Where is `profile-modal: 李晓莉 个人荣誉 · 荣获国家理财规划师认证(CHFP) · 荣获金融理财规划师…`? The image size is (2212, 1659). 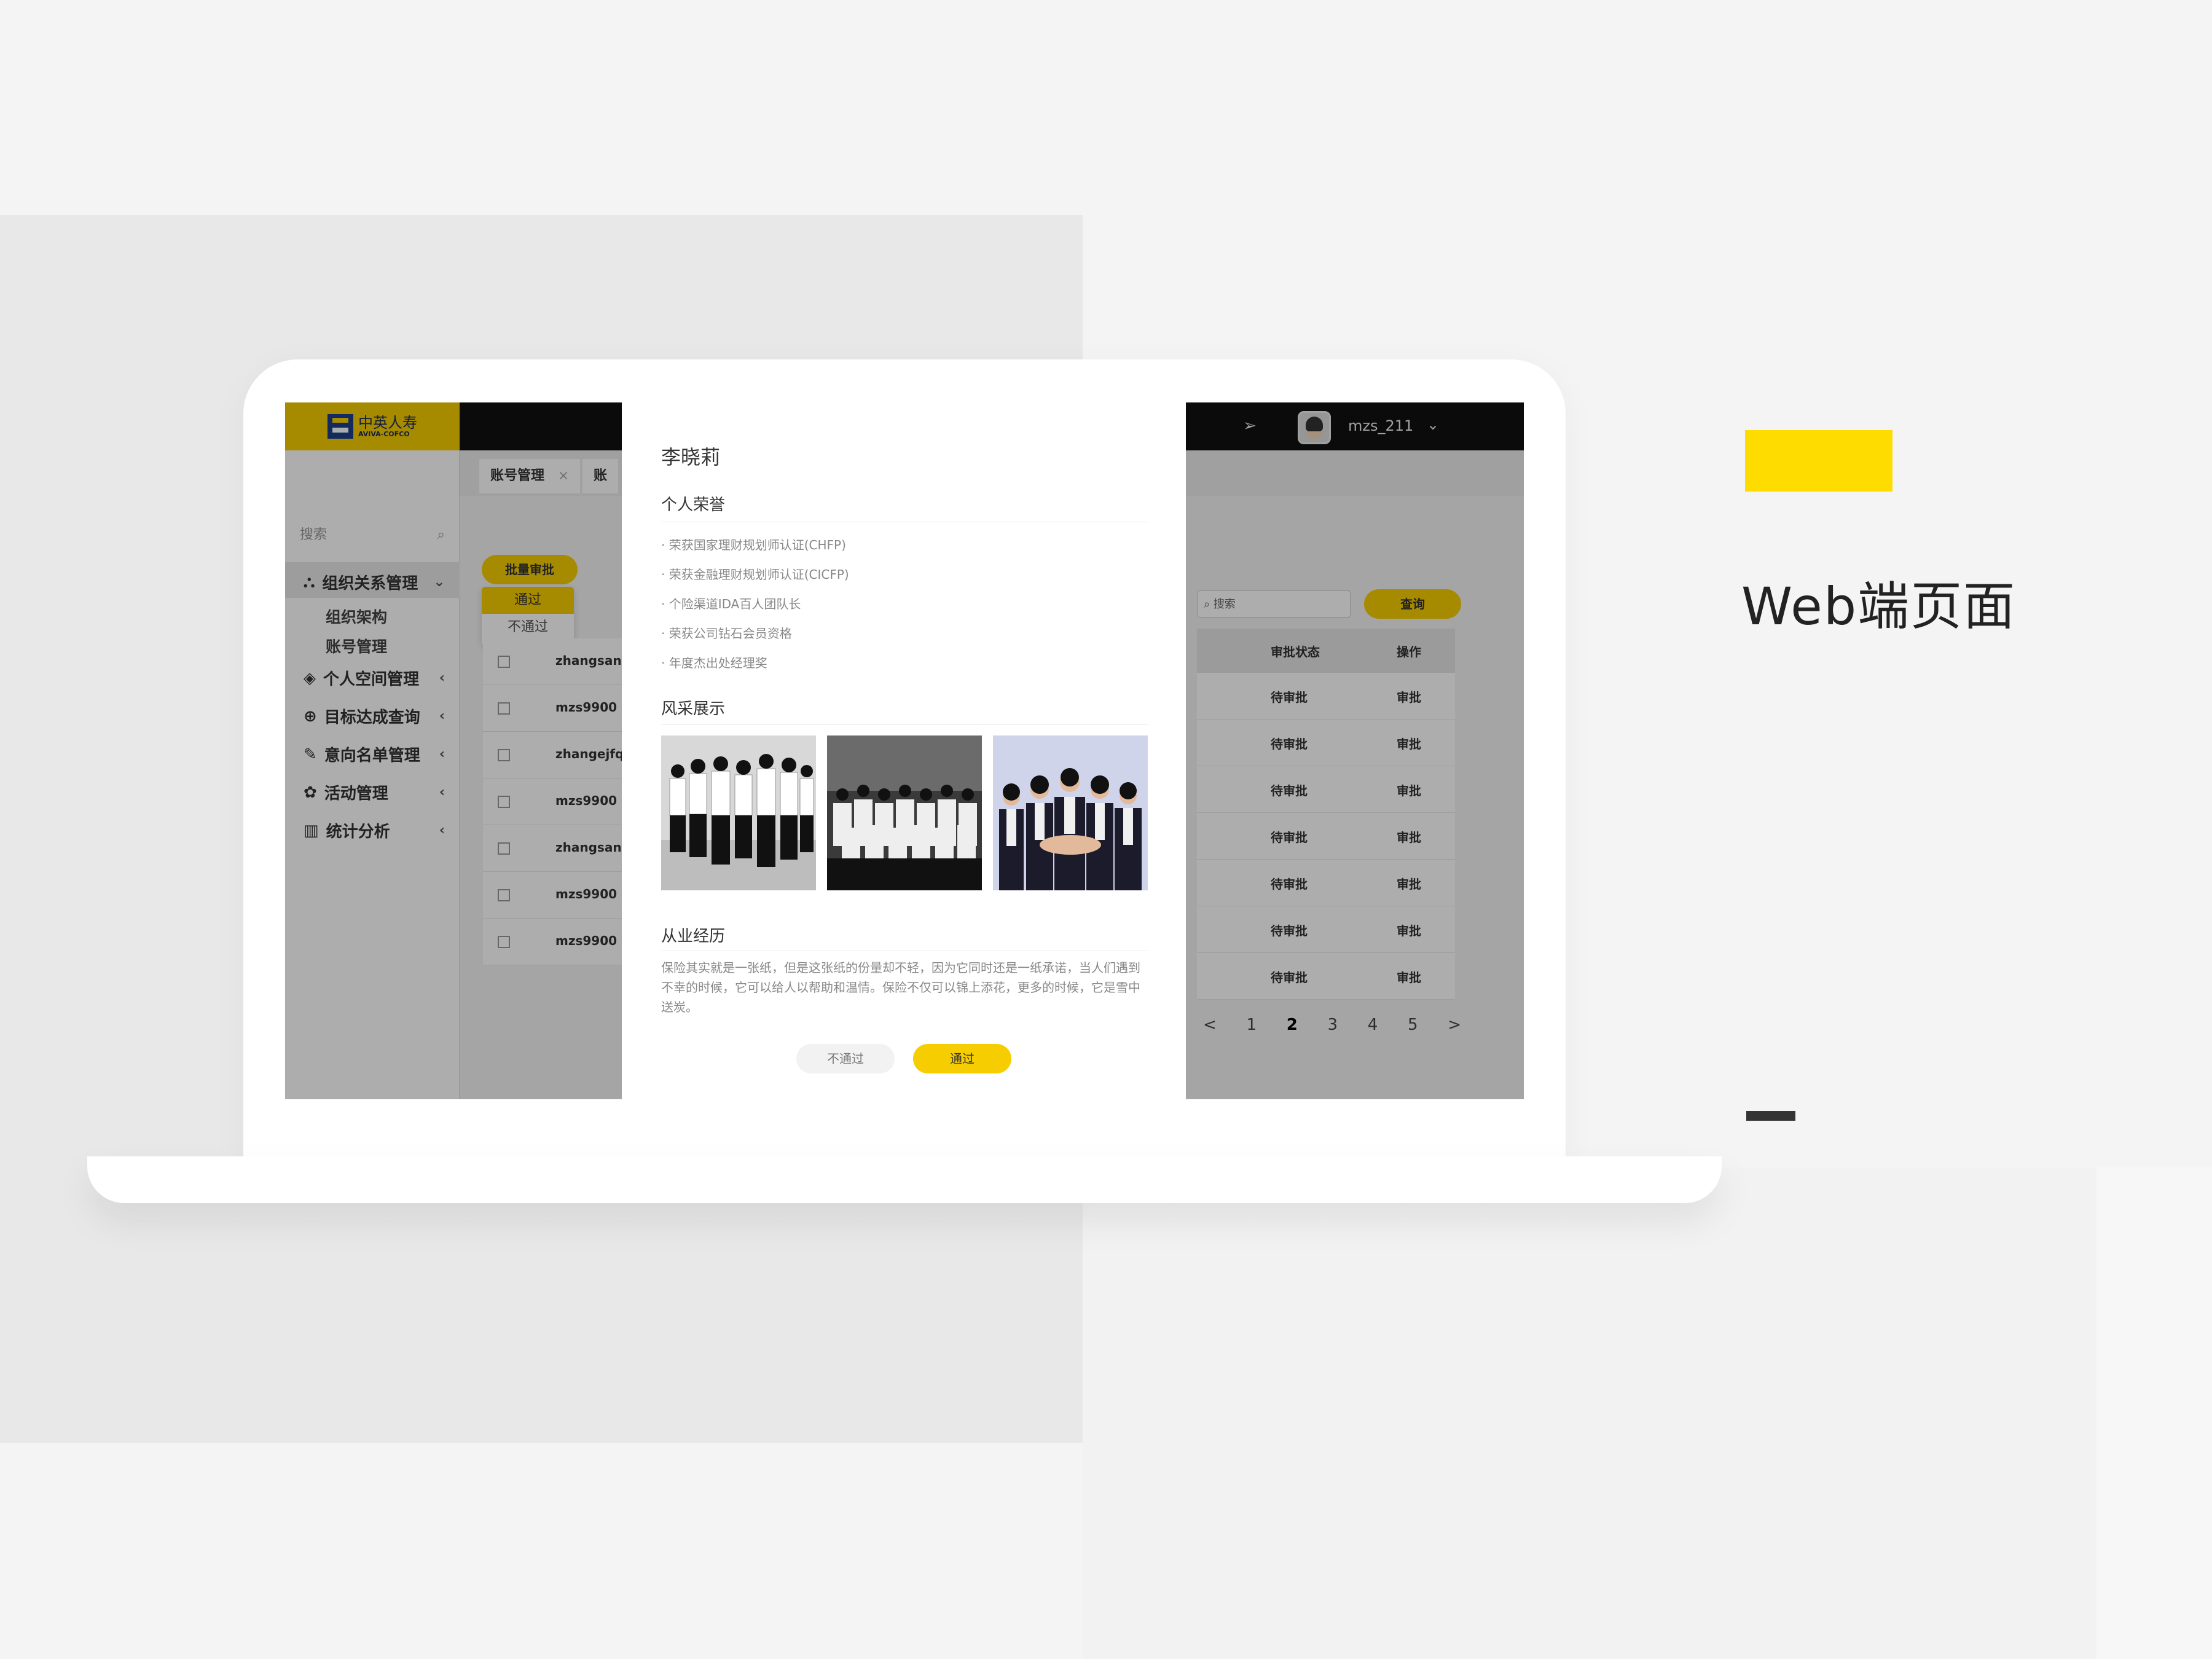 profile-modal: 李晓莉 个人荣誉 · 荣获国家理财规划师认证(CHFP) · 荣获金融理财规划师… is located at coordinates (904, 750).